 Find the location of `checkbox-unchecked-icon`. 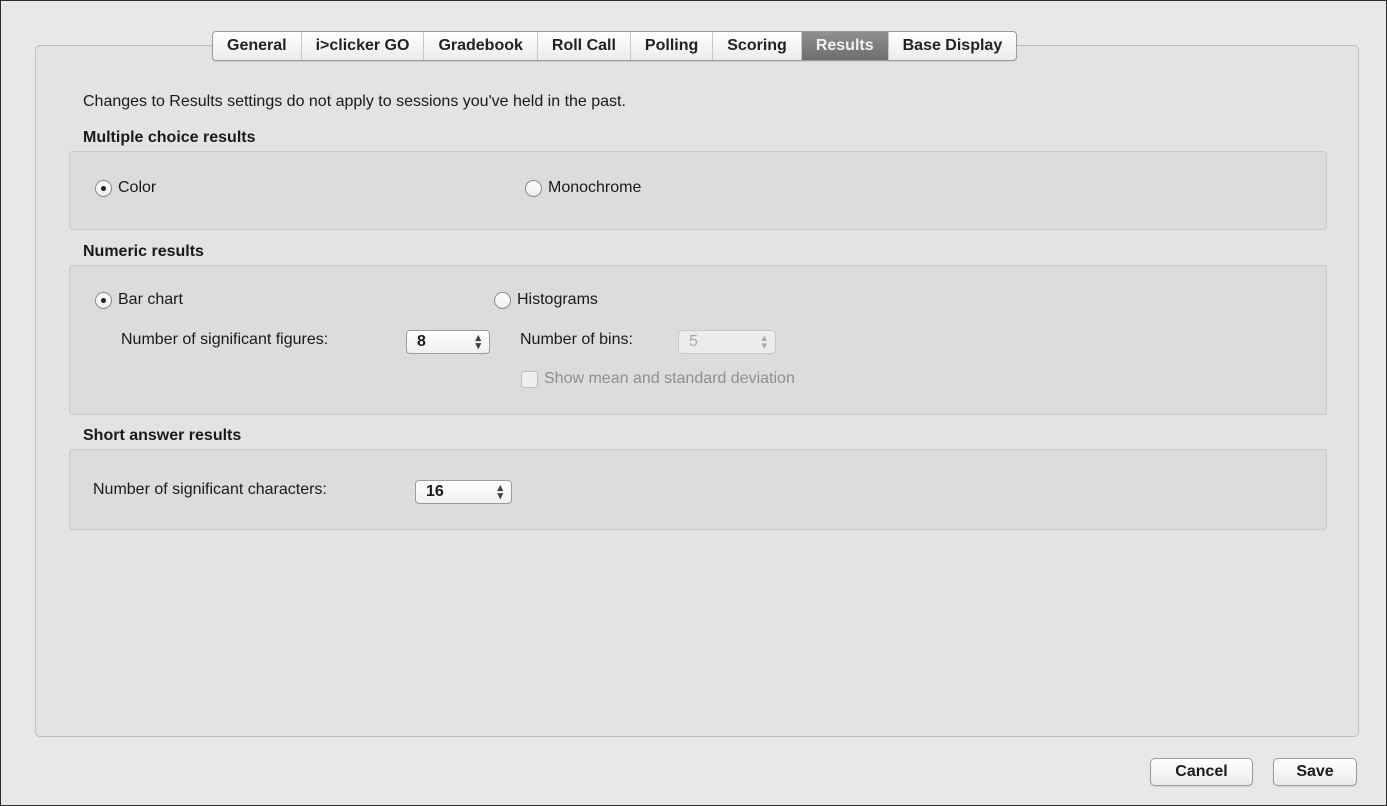

checkbox-unchecked-icon is located at coordinates (529, 379).